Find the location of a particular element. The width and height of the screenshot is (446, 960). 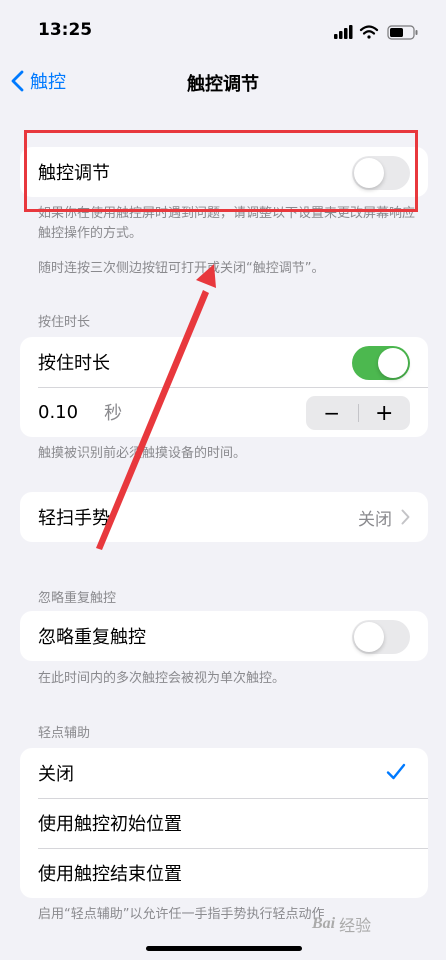

touch-accommodations-group: 触控调节 is located at coordinates (224, 172).